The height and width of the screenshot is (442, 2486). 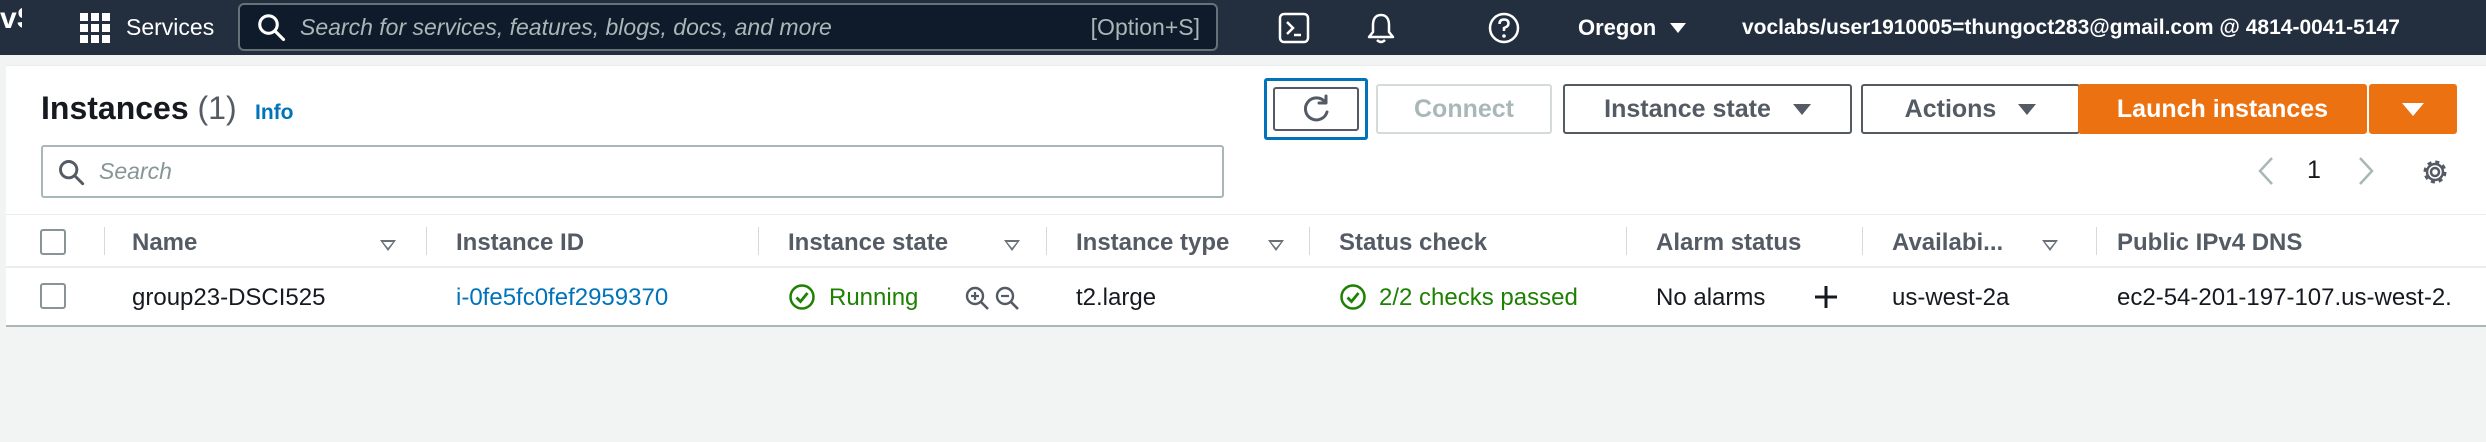 What do you see at coordinates (274, 113) in the screenshot?
I see `info-link: Info` at bounding box center [274, 113].